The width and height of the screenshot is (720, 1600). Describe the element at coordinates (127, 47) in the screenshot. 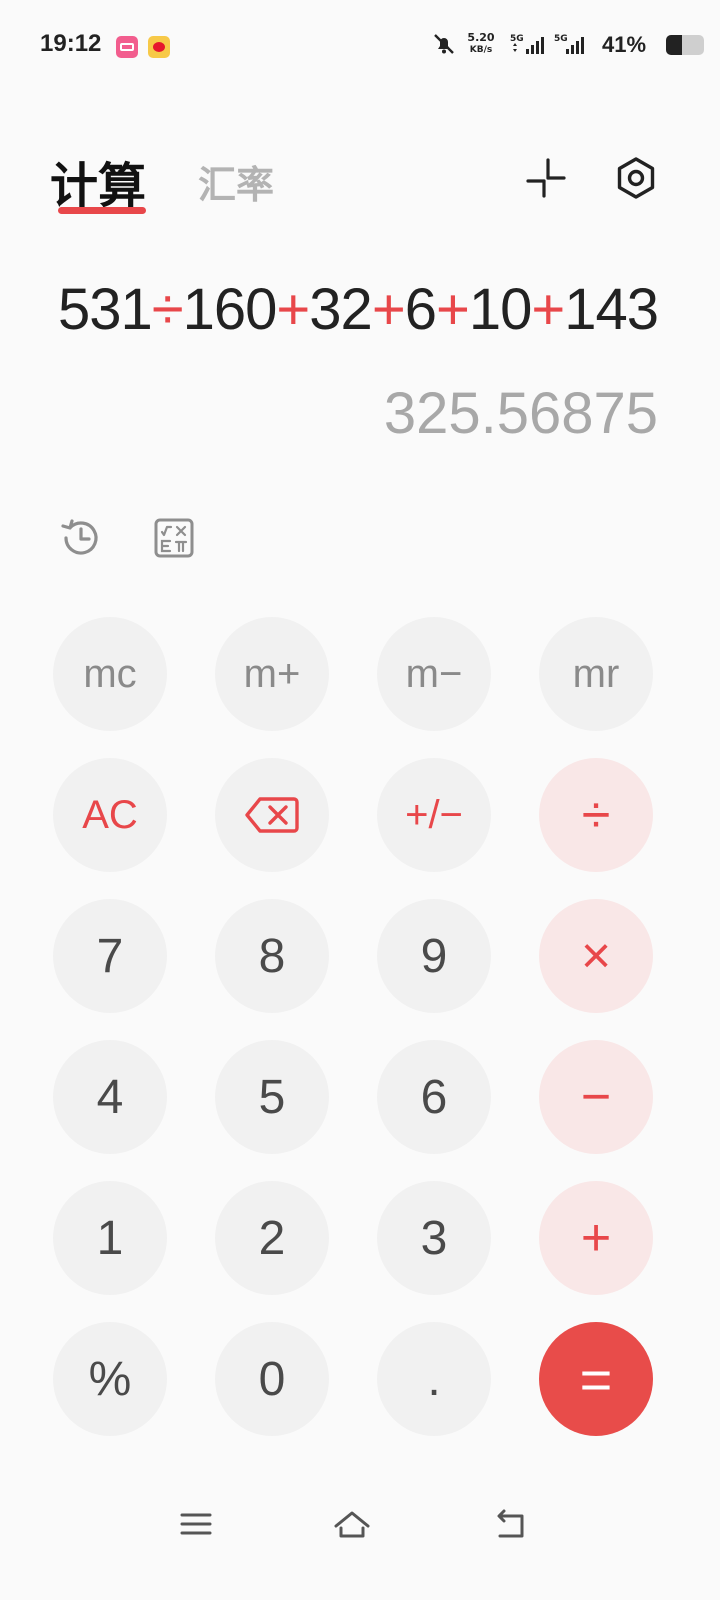

I see `bilibili-icon` at that location.